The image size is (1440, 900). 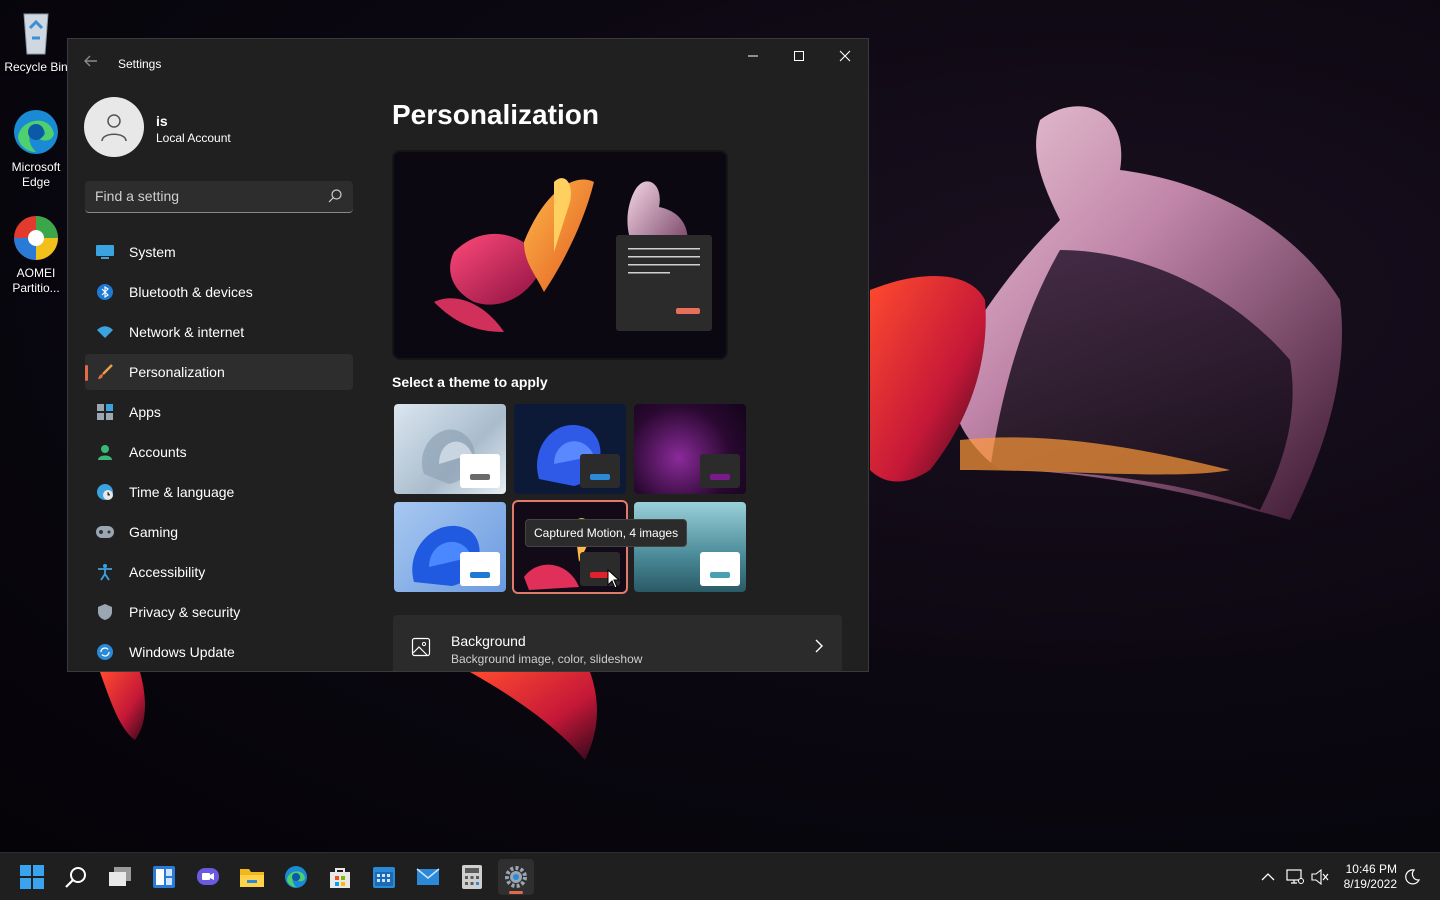 What do you see at coordinates (162, 121) in the screenshot?
I see `user-name: is` at bounding box center [162, 121].